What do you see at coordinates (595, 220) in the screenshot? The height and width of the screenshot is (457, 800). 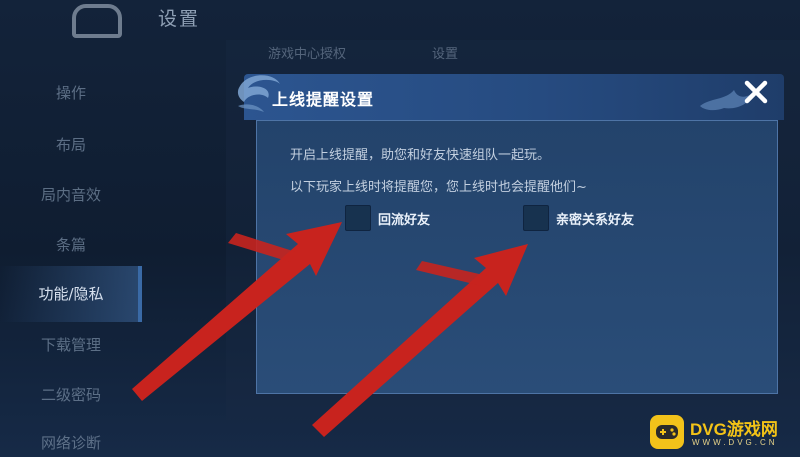 I see `option-label: 亲密关系好友` at bounding box center [595, 220].